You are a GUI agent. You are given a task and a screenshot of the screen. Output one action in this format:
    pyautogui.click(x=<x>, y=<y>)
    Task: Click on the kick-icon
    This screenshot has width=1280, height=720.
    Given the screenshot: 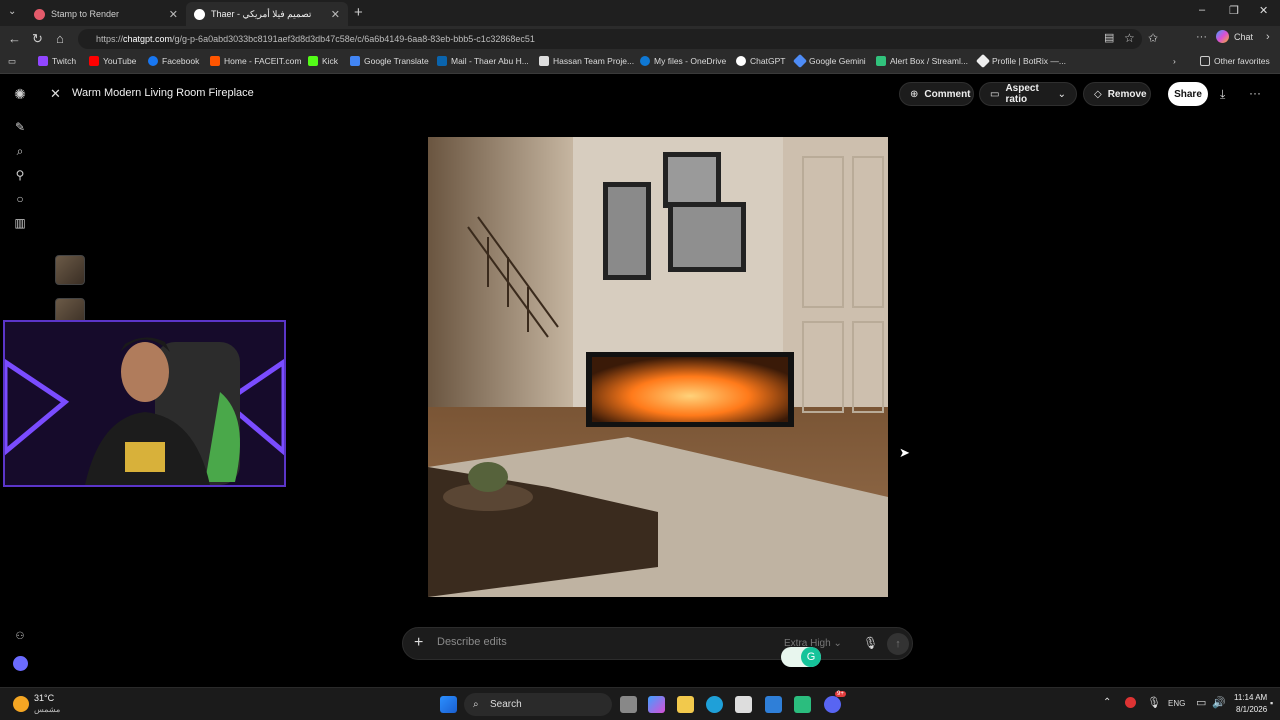 What is the action you would take?
    pyautogui.click(x=313, y=61)
    